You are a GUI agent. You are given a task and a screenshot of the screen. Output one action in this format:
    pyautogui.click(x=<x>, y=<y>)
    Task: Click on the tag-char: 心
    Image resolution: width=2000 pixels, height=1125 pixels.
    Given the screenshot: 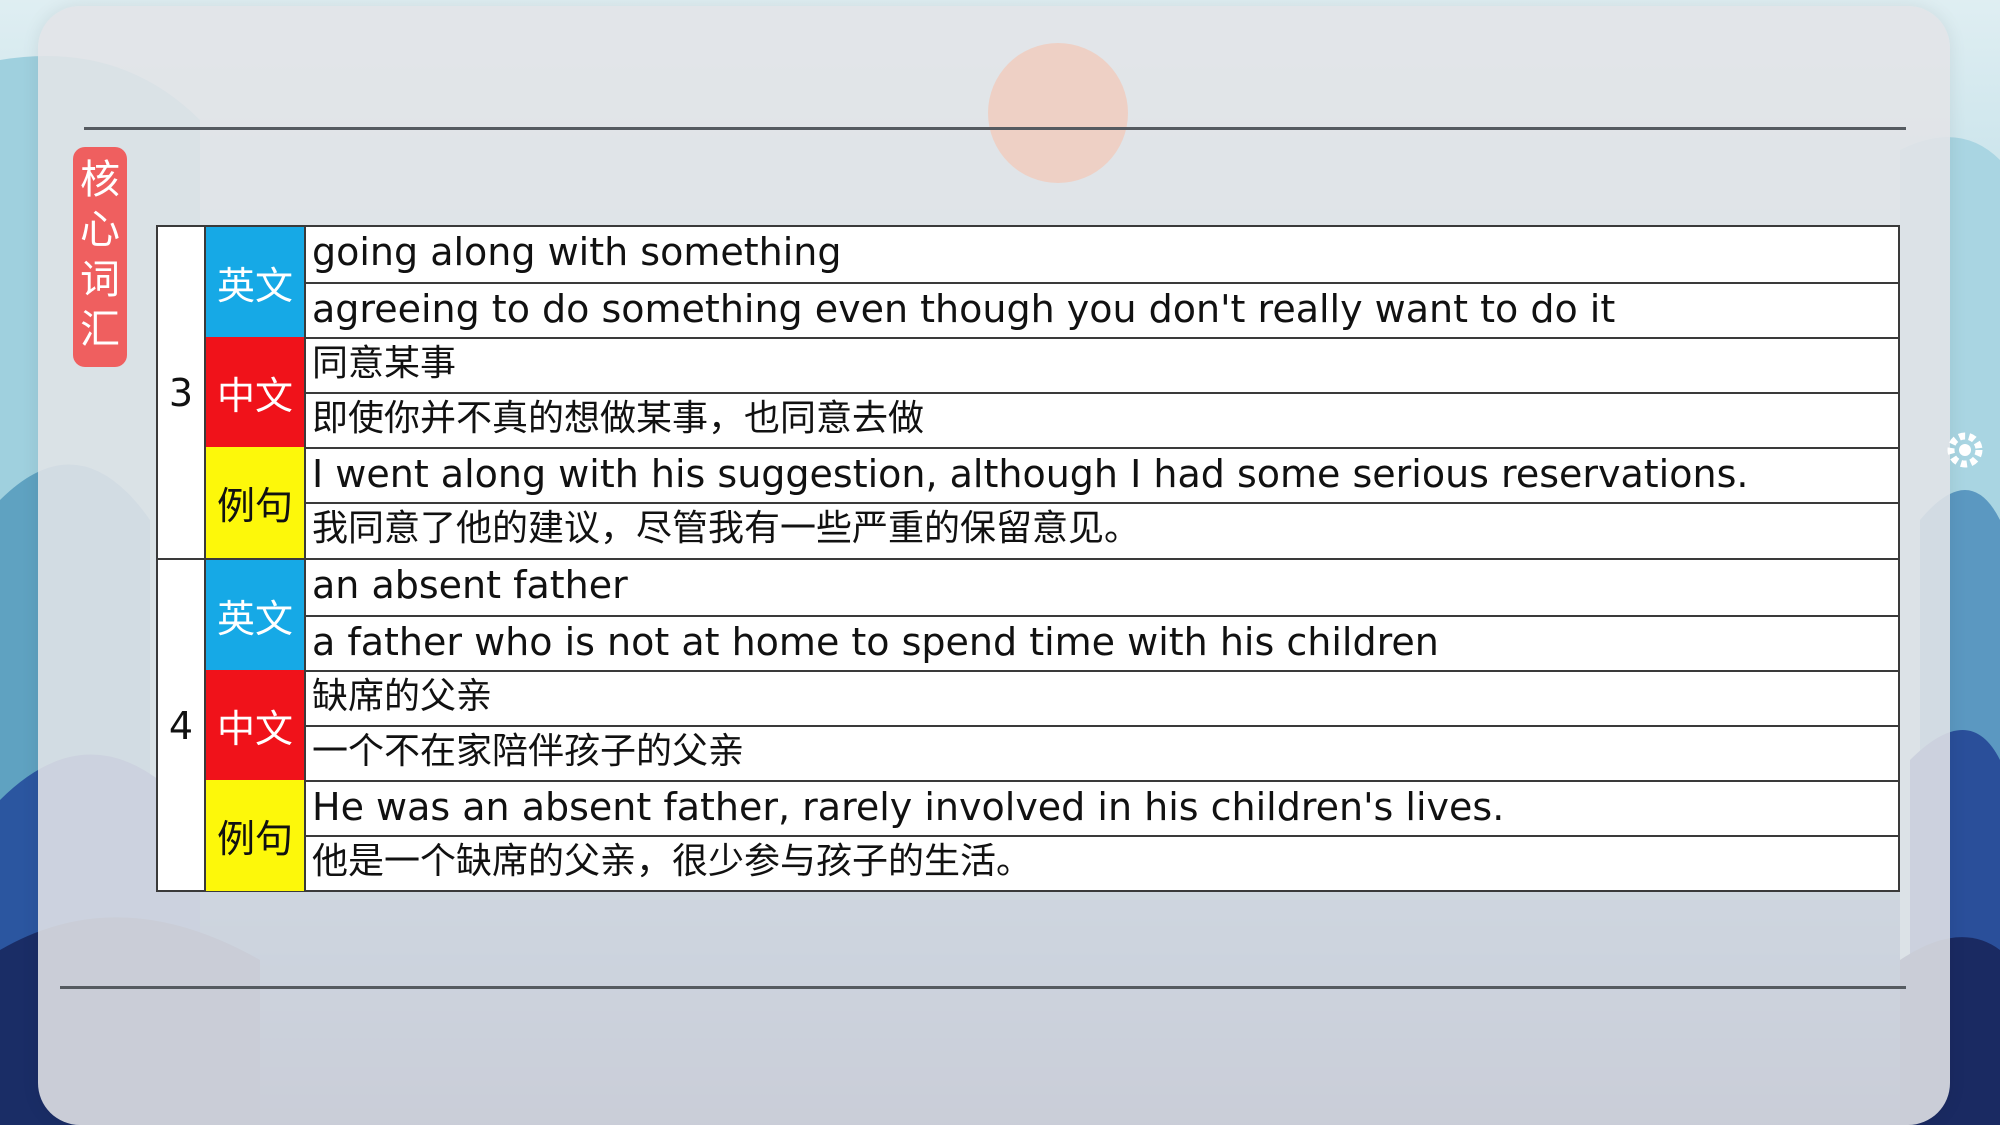 What is the action you would take?
    pyautogui.click(x=100, y=230)
    